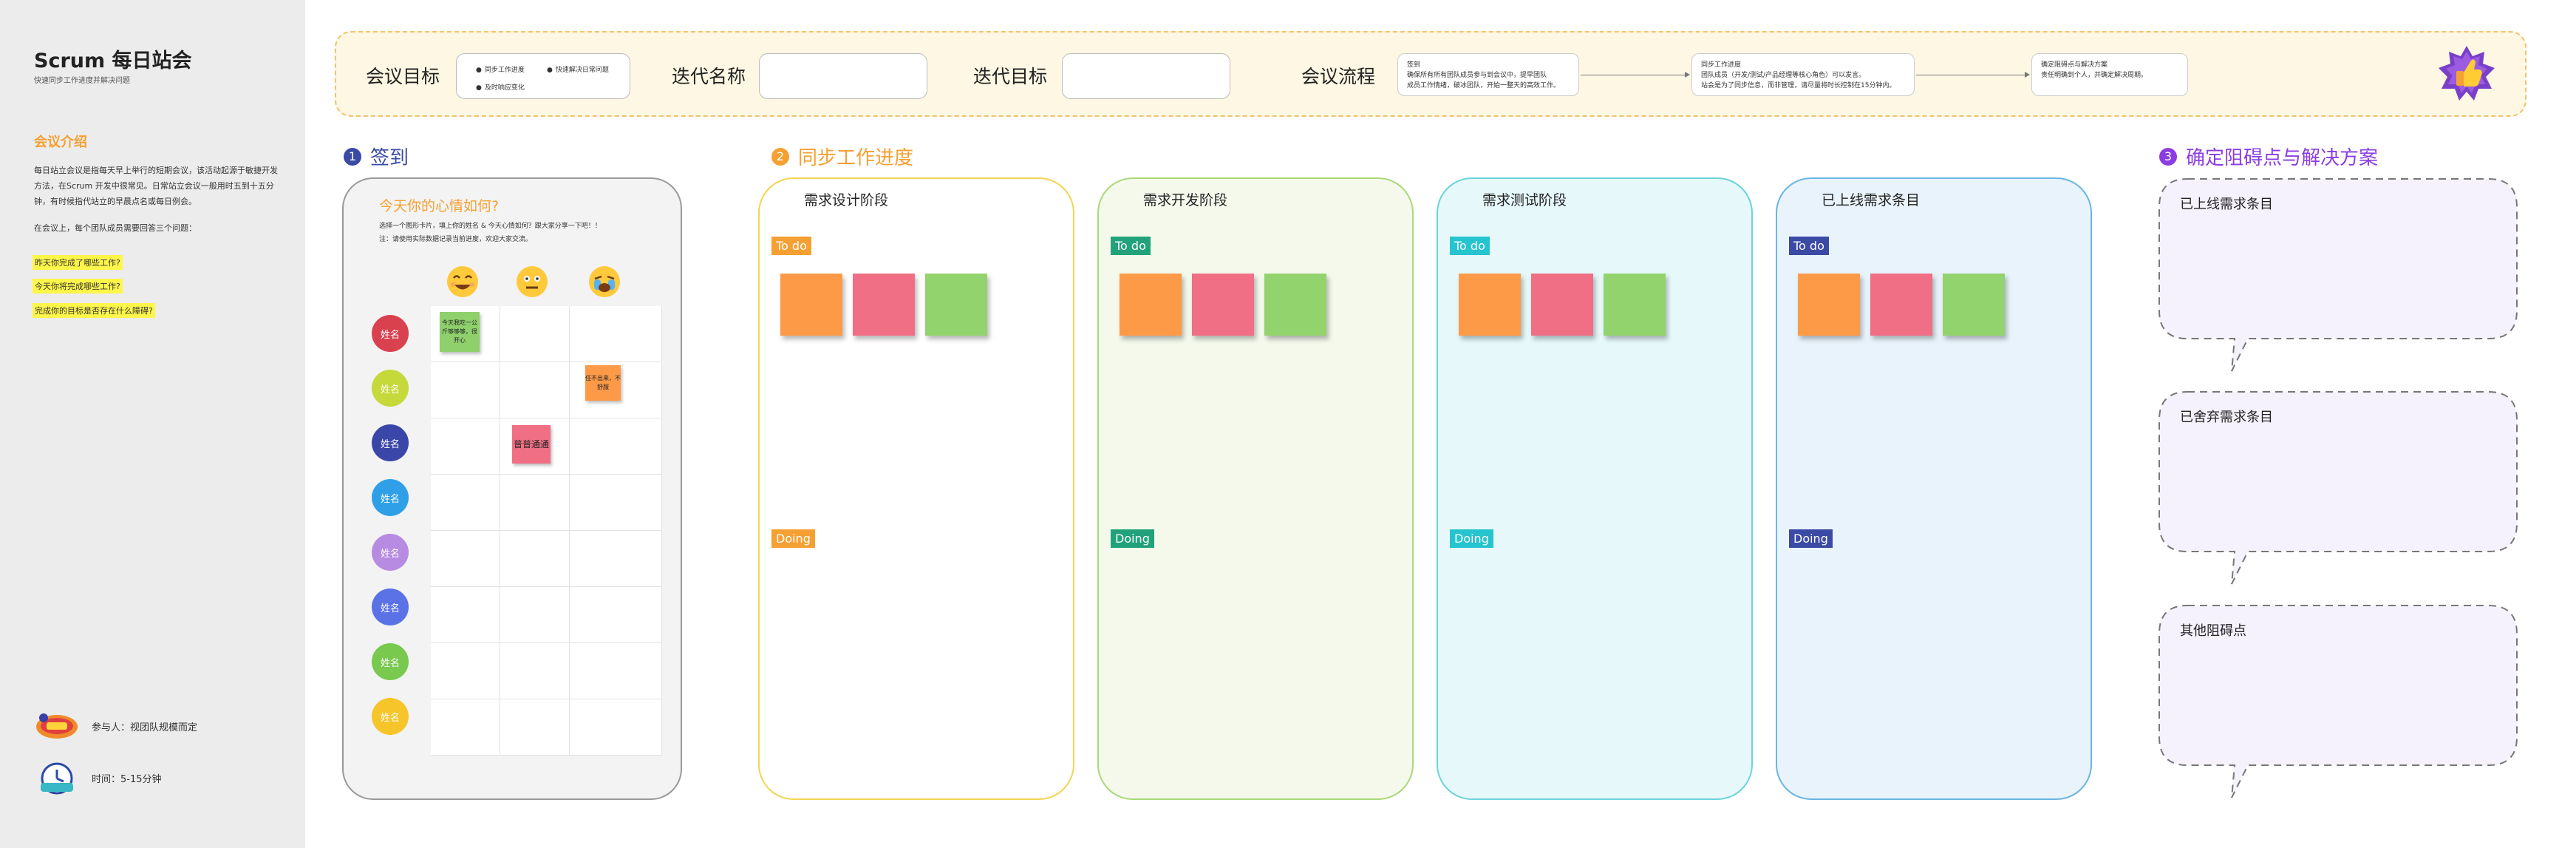 This screenshot has width=2576, height=848. Describe the element at coordinates (460, 332) in the screenshot. I see `mood-sticky-note: 今天我吃一公斤够够够，很开心` at that location.